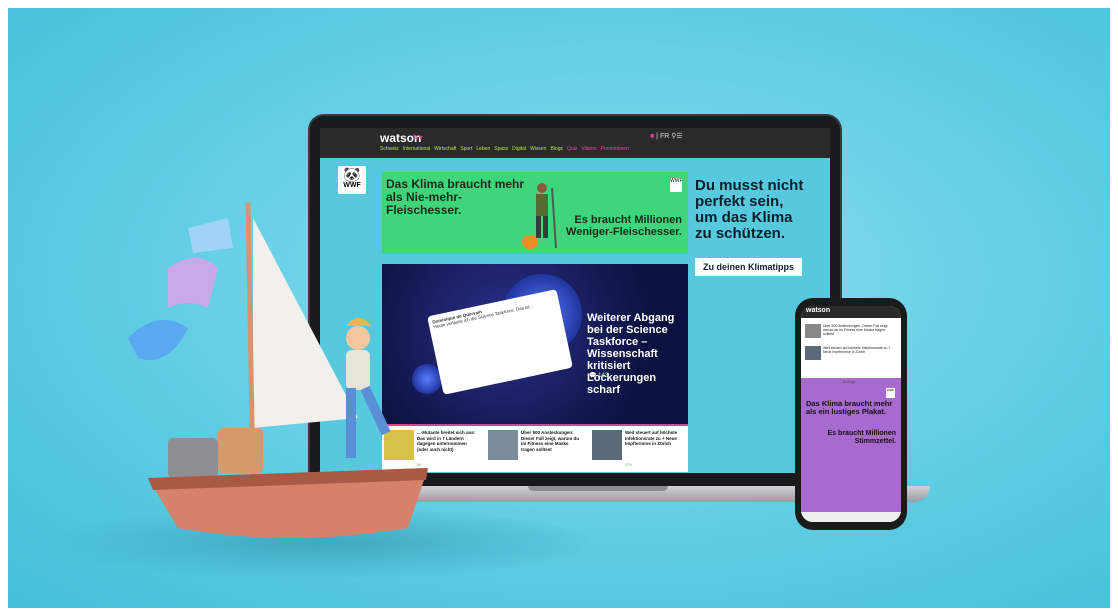 The height and width of the screenshot is (612, 1118). Describe the element at coordinates (593, 376) in the screenshot. I see `comment-icon: 💬` at that location.